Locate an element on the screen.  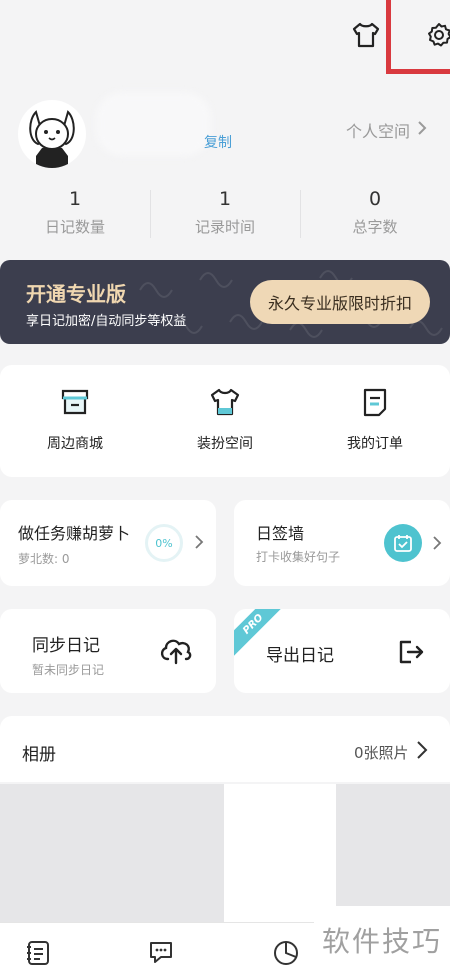
stat-record-time: 1 记录时间 is located at coordinates (225, 215).